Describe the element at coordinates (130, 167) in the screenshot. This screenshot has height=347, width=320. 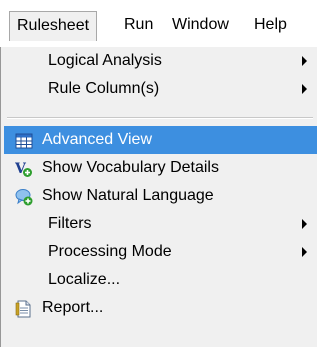
I see `menu-item-label: Show Vocabulary Details` at that location.